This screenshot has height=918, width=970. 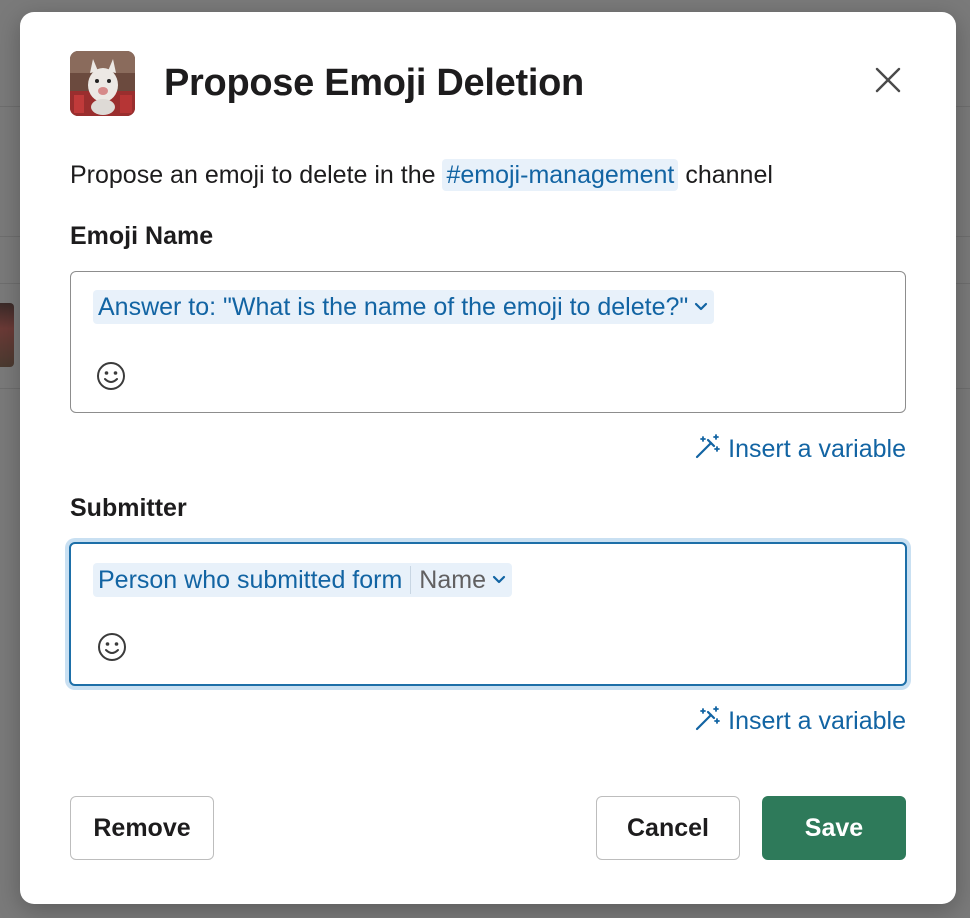 What do you see at coordinates (488, 614) in the screenshot?
I see `submitter-field: Person who submitted form Name` at bounding box center [488, 614].